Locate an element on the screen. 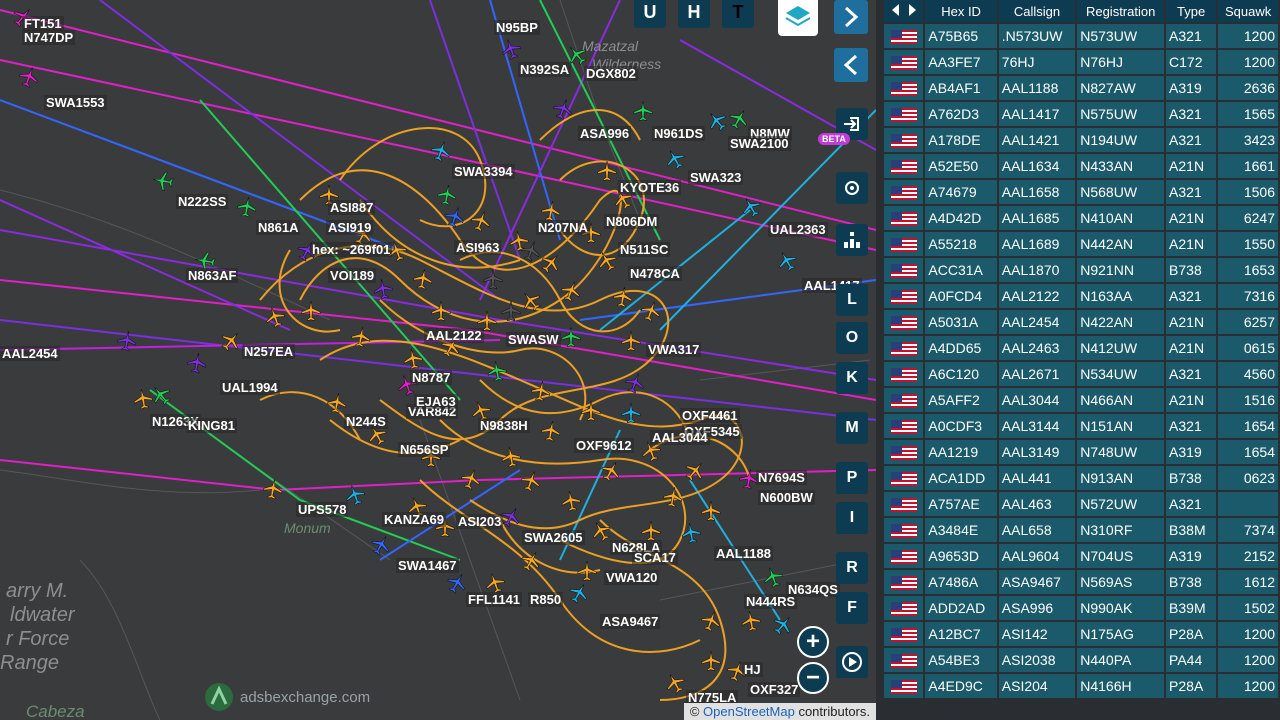 The image size is (1280, 720). toggle-h-button: H is located at coordinates (694, 14).